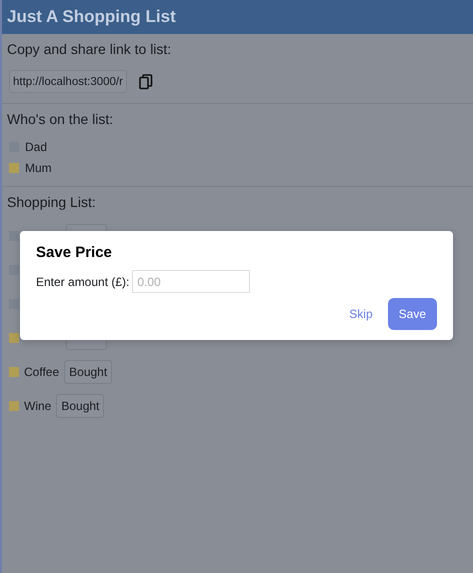 The width and height of the screenshot is (473, 573). Describe the element at coordinates (74, 252) in the screenshot. I see `dialog-title: Save Price` at that location.